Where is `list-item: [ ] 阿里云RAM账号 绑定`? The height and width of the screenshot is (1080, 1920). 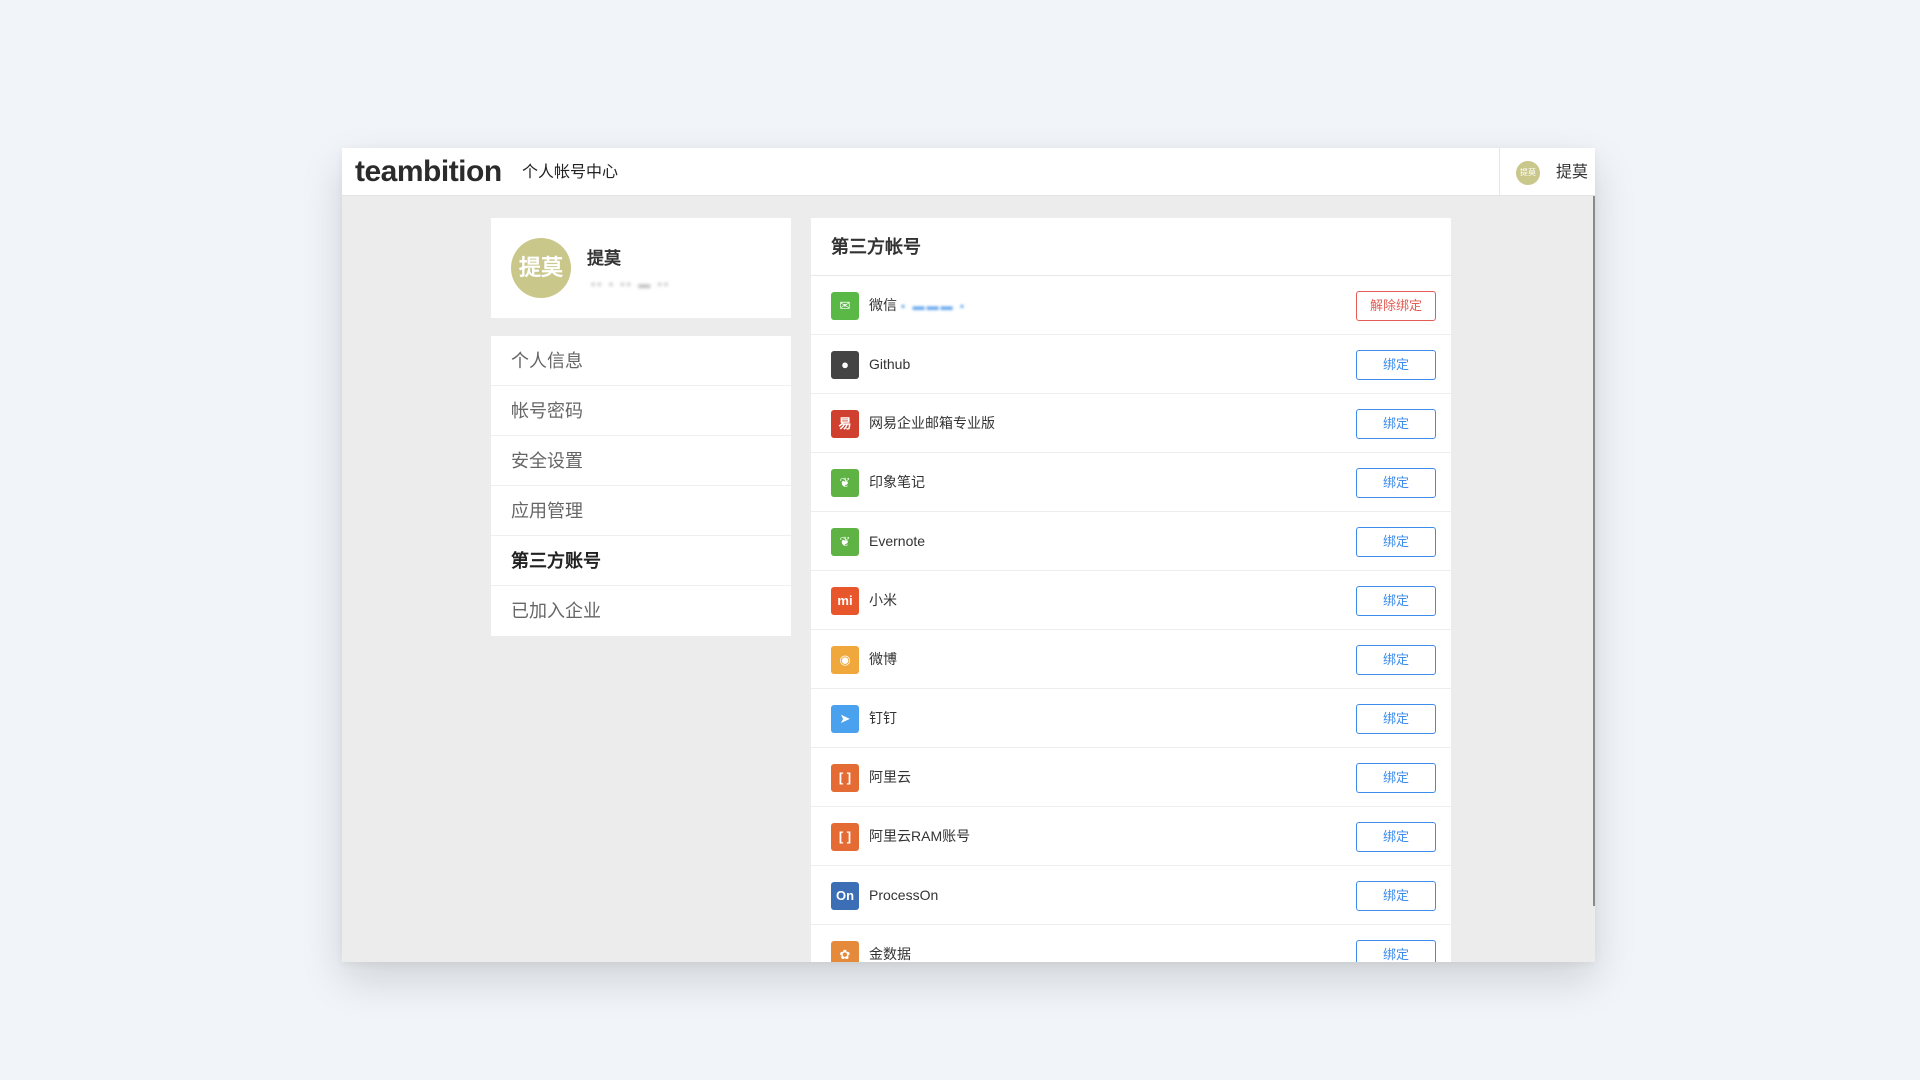
list-item: [ ] 阿里云RAM账号 绑定 is located at coordinates (1131, 836).